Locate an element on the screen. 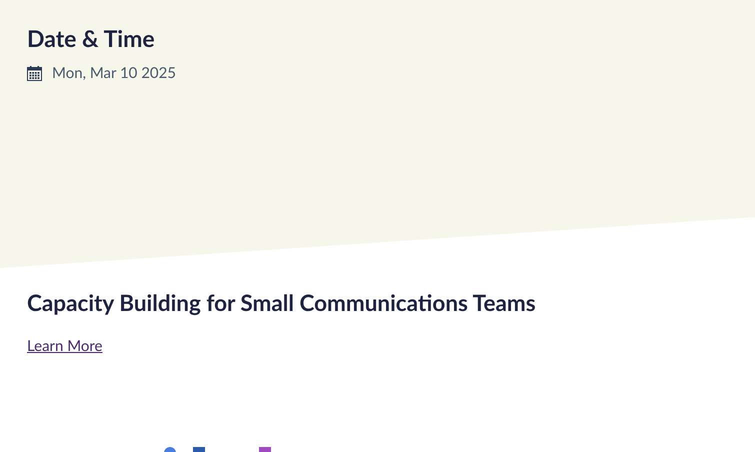 The height and width of the screenshot is (452, 755). learn-more-link: Learn More is located at coordinates (64, 346).